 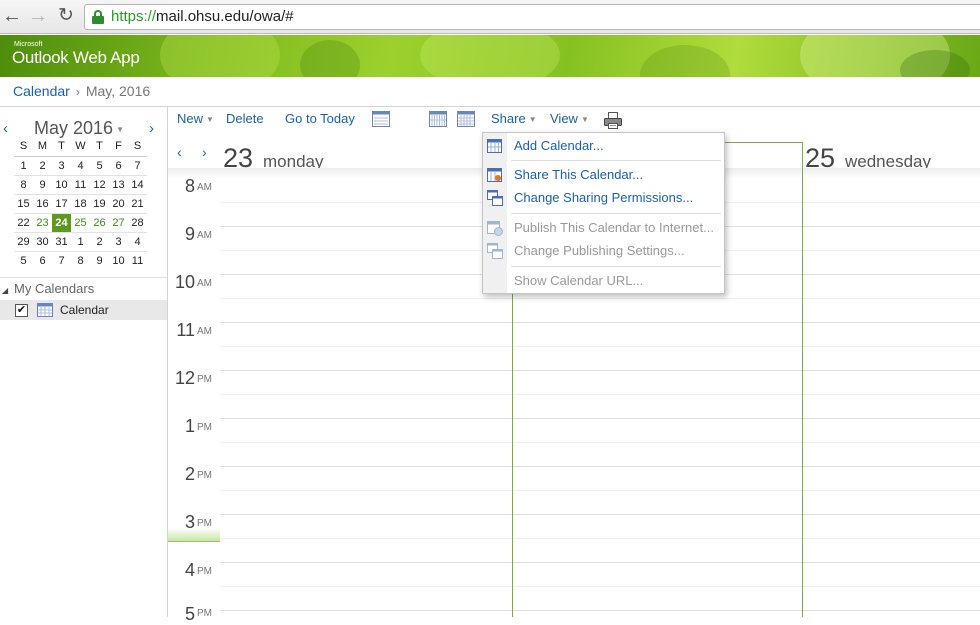 What do you see at coordinates (202, 16) in the screenshot?
I see `url-text: https://mail.ohsu.edu/owa/#` at bounding box center [202, 16].